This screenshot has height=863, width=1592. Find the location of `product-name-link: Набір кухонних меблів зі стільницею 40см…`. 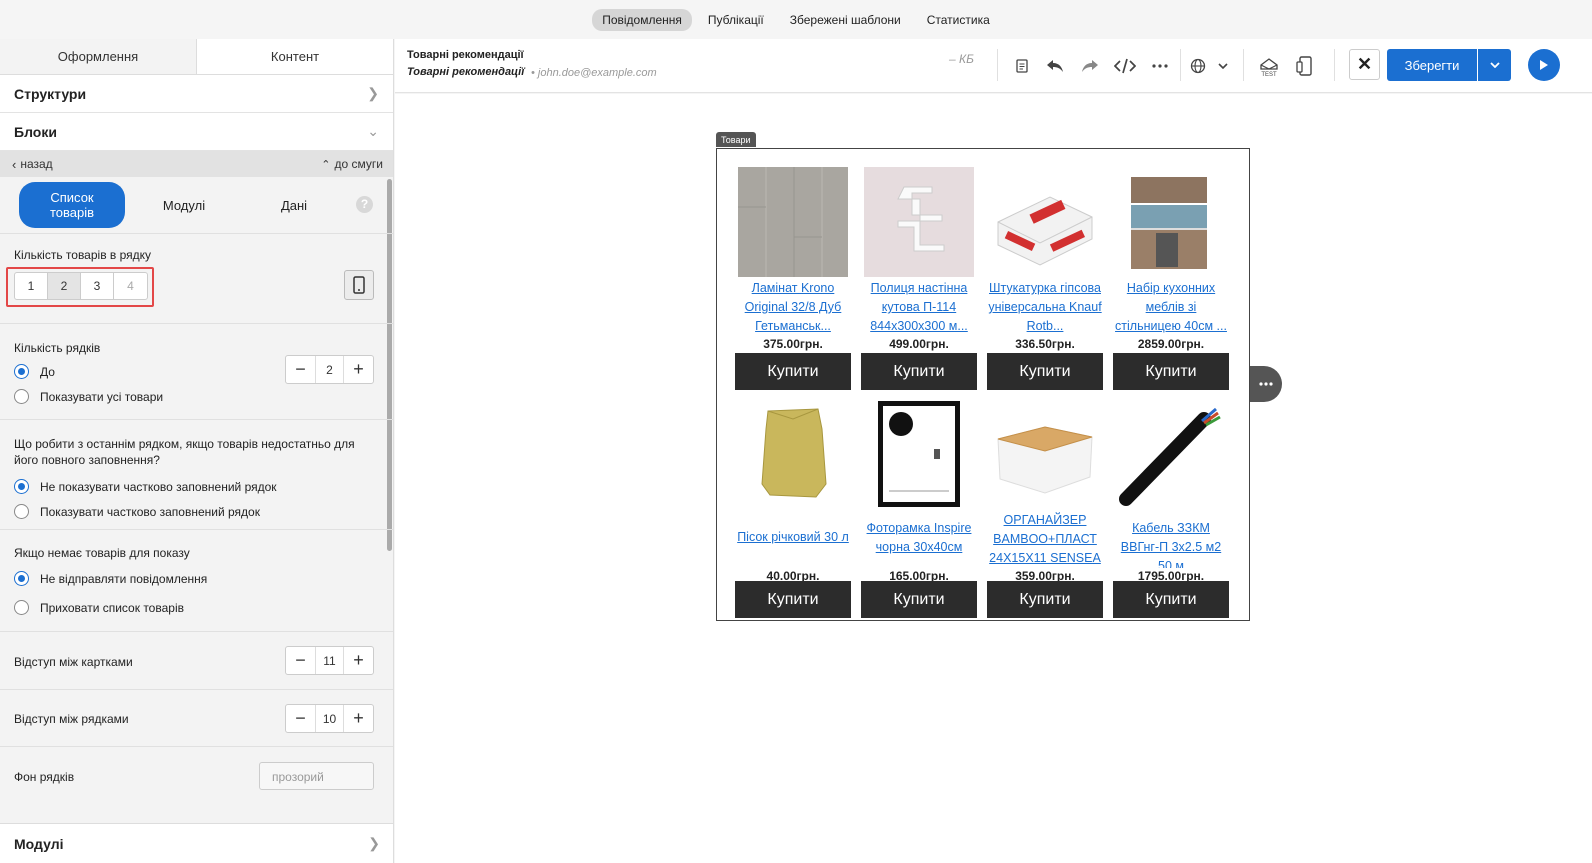

product-name-link: Набір кухонних меблів зі стільницею 40см… is located at coordinates (1171, 307).